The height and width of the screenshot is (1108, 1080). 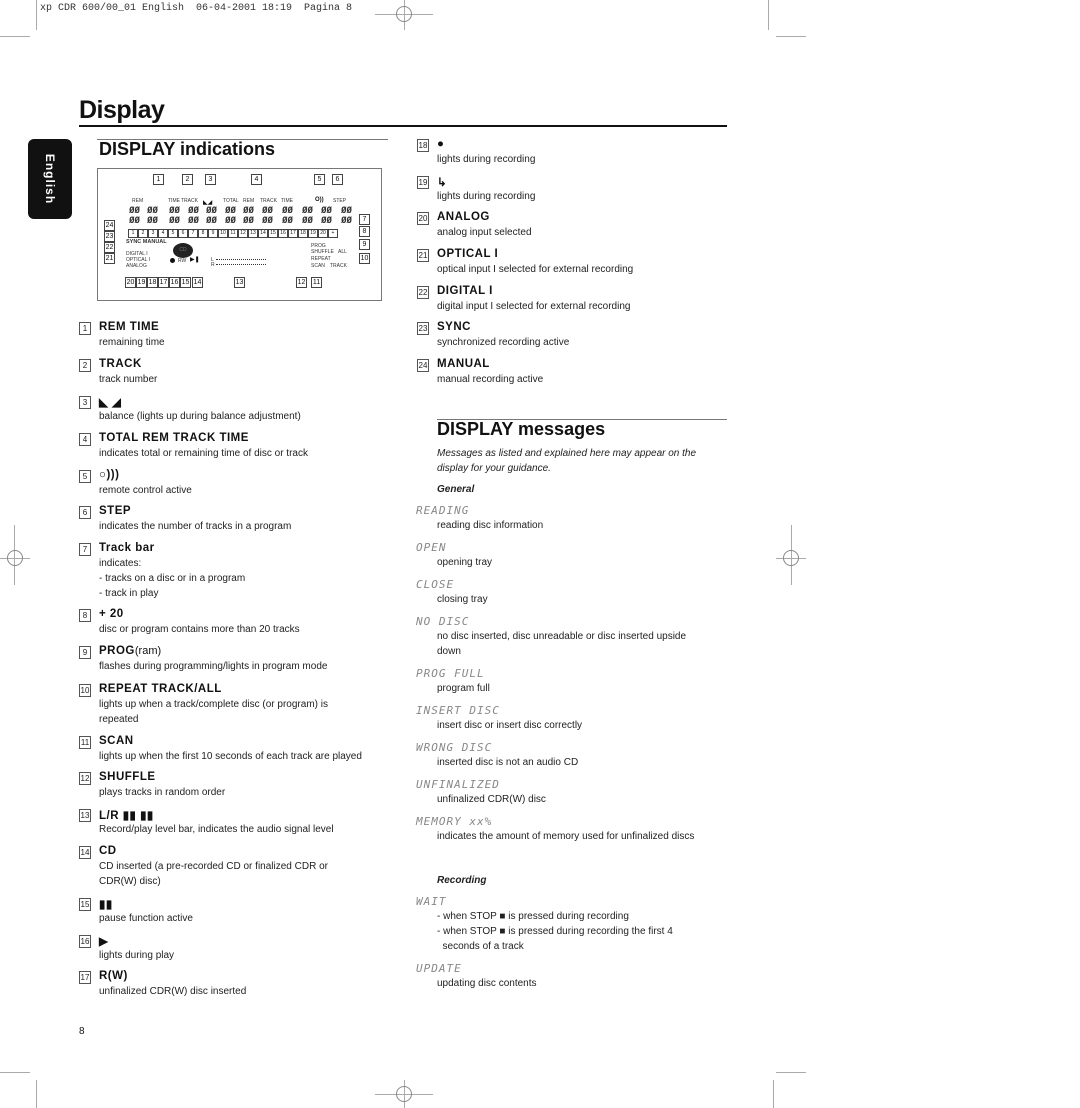 I want to click on diagram-label-repeat: REPEAT, so click(x=321, y=259).